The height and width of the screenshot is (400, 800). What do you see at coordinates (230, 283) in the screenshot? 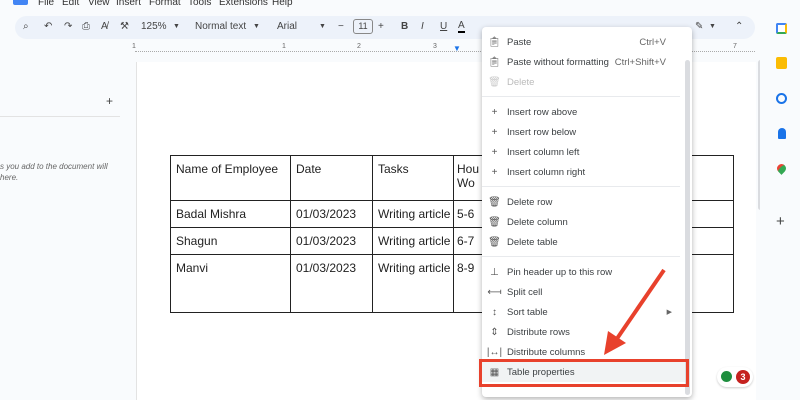
I see `table-cell: Manvi` at bounding box center [230, 283].